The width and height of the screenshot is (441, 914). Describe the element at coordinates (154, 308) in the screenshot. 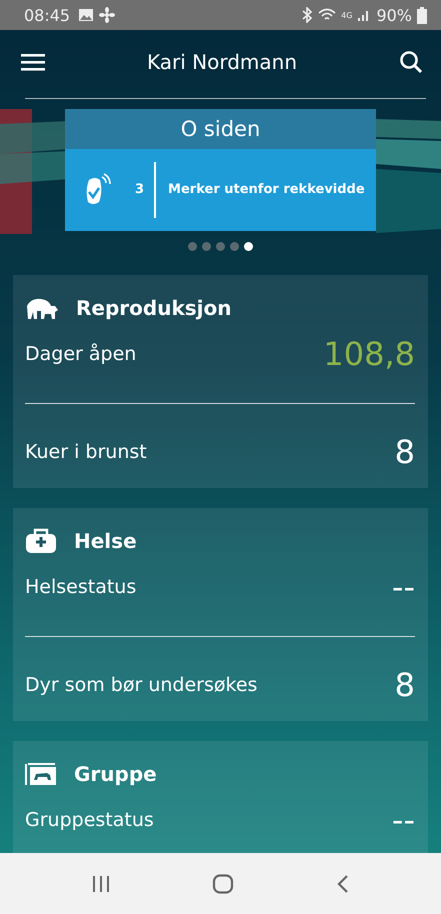

I see `card-title: Reproduksjon` at that location.